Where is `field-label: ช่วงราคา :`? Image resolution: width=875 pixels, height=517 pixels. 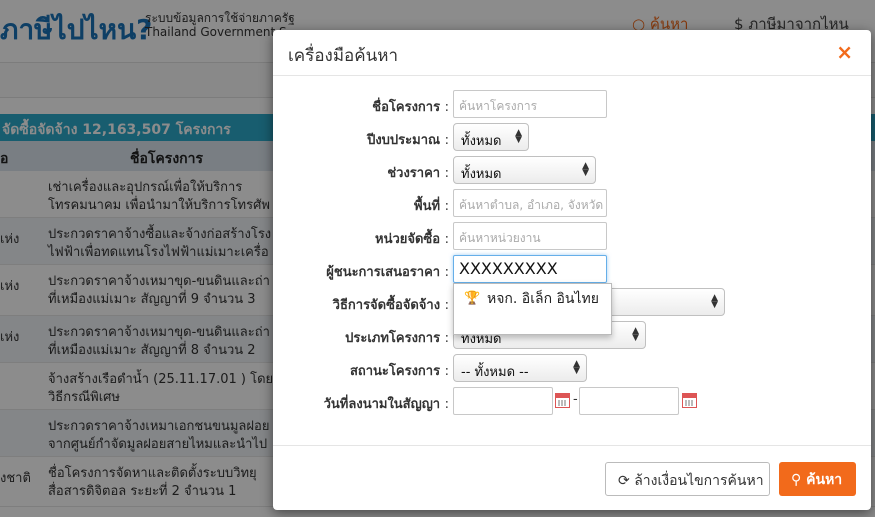 field-label: ช่วงราคา : is located at coordinates (418, 172).